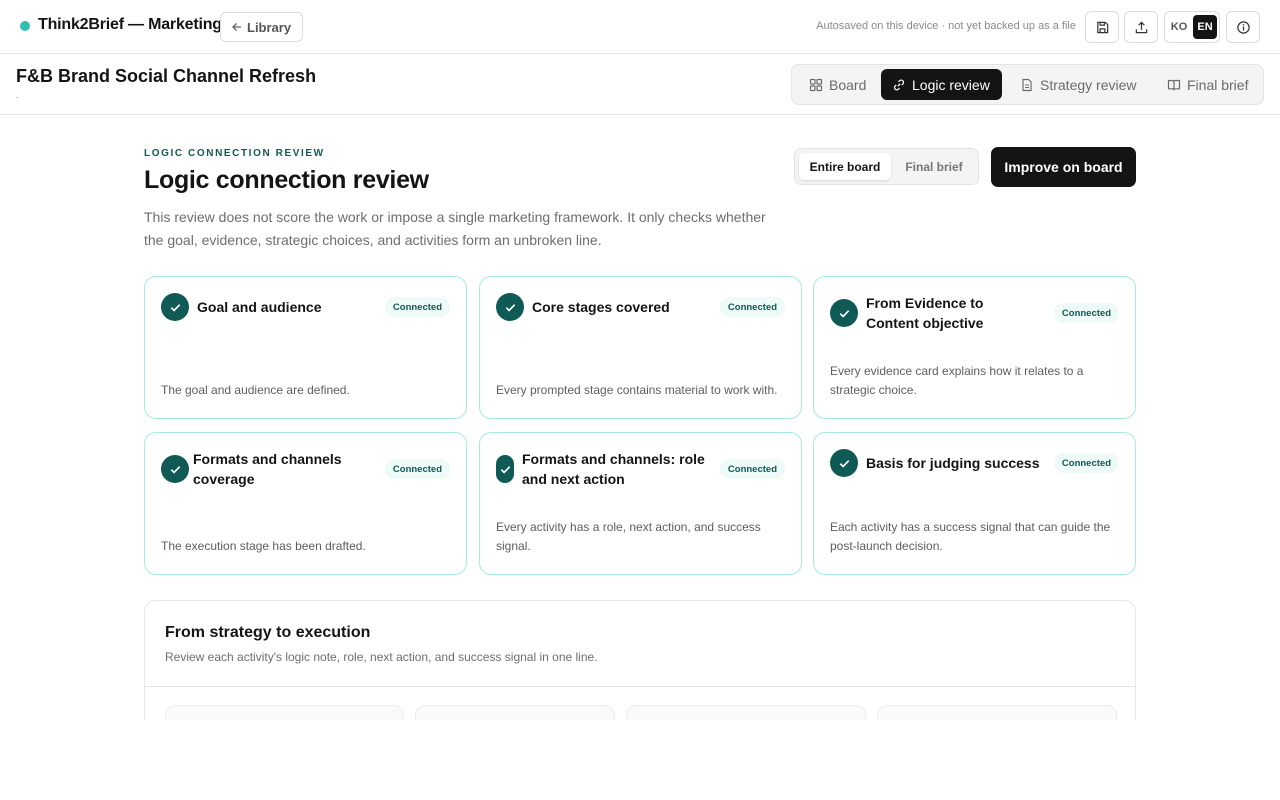 This screenshot has height=800, width=1280. What do you see at coordinates (130, 24) in the screenshot?
I see `app-title: Think2Brief — Marketing` at bounding box center [130, 24].